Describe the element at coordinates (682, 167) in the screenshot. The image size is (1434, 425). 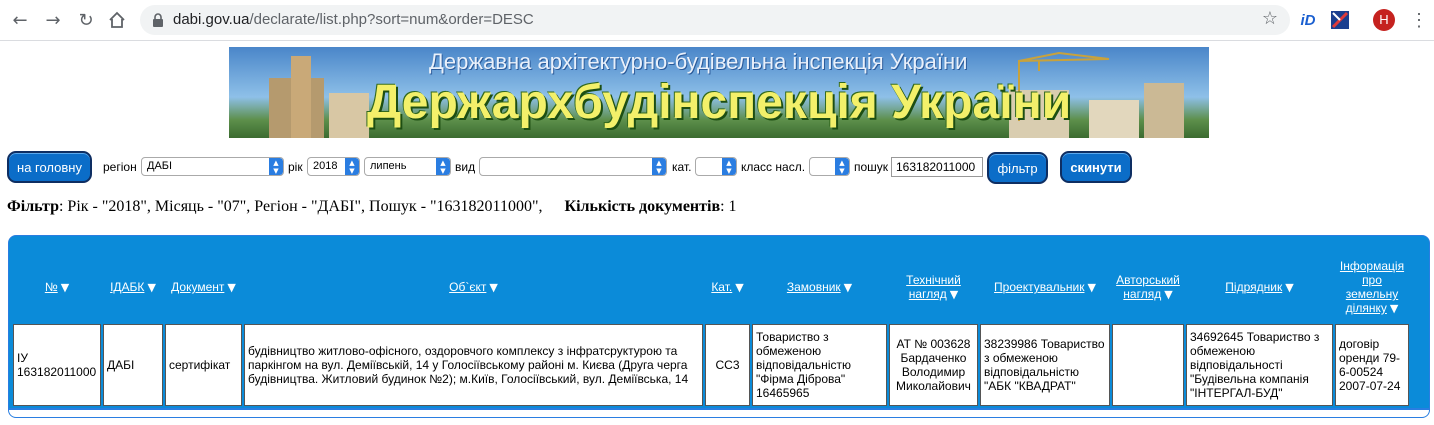
I see `category-label: кат.` at that location.